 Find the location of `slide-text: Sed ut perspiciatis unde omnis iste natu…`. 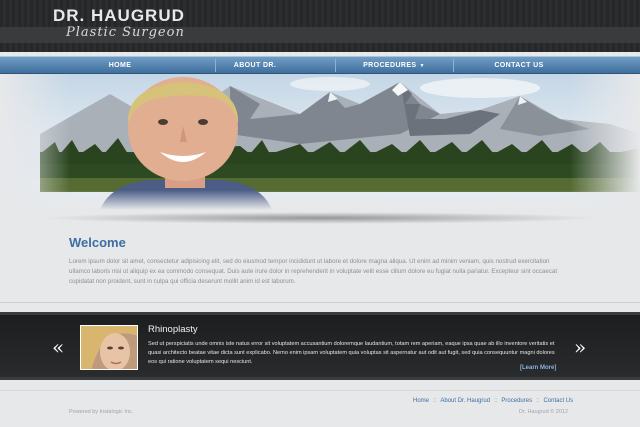

slide-text: Sed ut perspiciatis unde omnis iste natu… is located at coordinates (351, 353).